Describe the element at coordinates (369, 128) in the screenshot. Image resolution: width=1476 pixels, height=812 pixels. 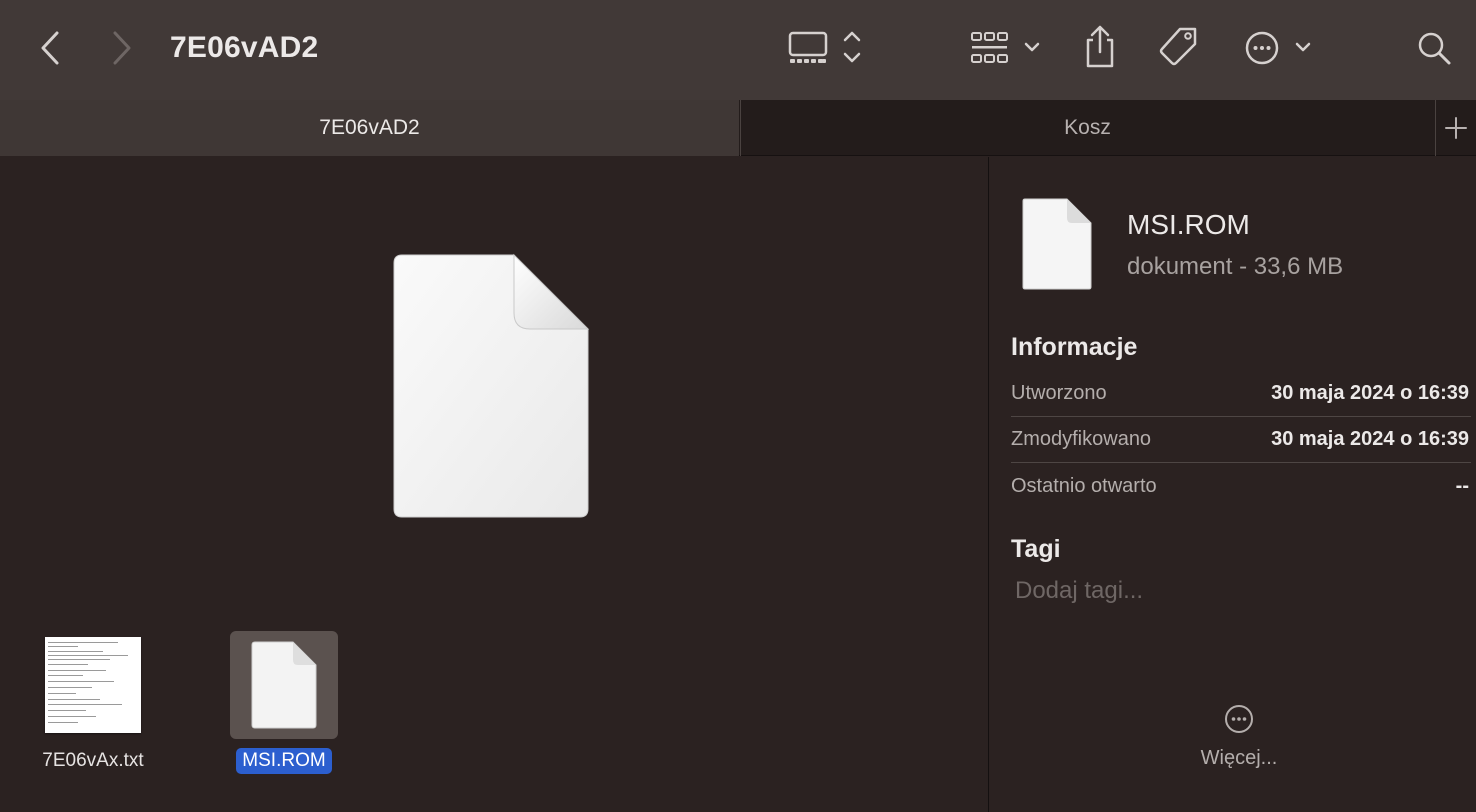
I see `tab-7e06vad2: 7E06vAD2` at that location.